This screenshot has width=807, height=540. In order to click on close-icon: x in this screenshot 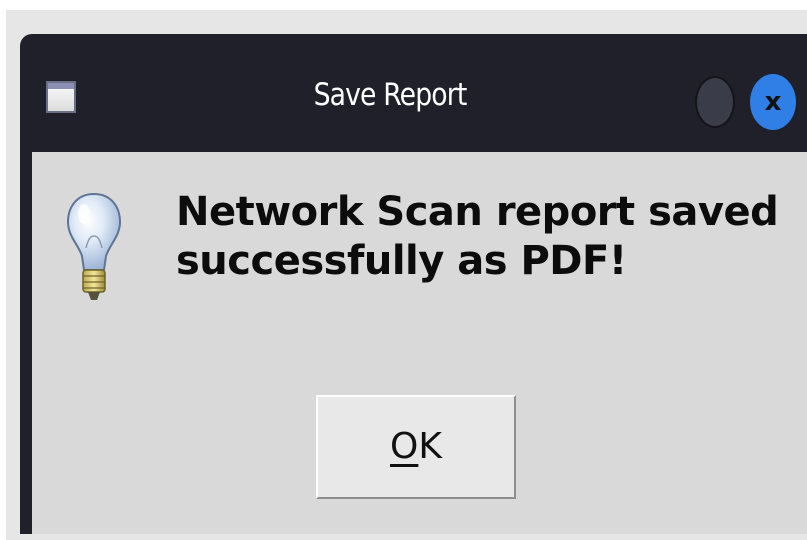, I will do `click(773, 102)`.